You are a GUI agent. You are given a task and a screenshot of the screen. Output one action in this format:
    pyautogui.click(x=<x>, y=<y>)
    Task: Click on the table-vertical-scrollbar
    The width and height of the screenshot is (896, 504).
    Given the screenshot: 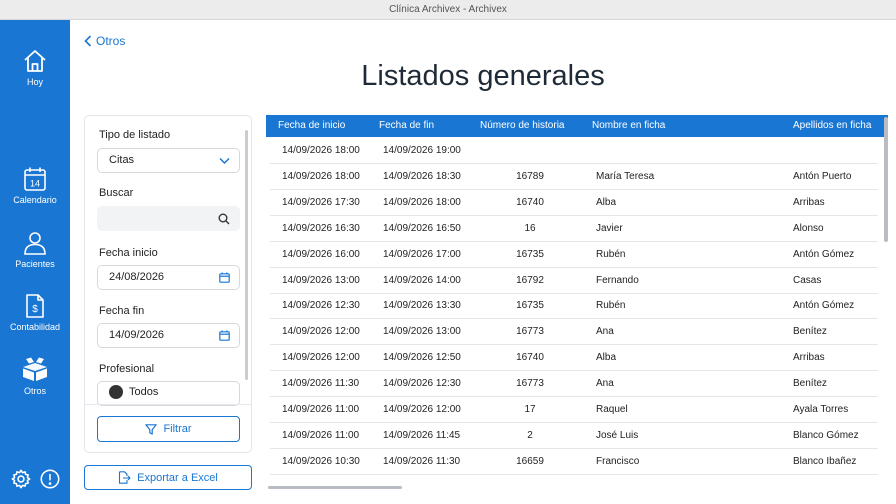 What is the action you would take?
    pyautogui.click(x=886, y=179)
    